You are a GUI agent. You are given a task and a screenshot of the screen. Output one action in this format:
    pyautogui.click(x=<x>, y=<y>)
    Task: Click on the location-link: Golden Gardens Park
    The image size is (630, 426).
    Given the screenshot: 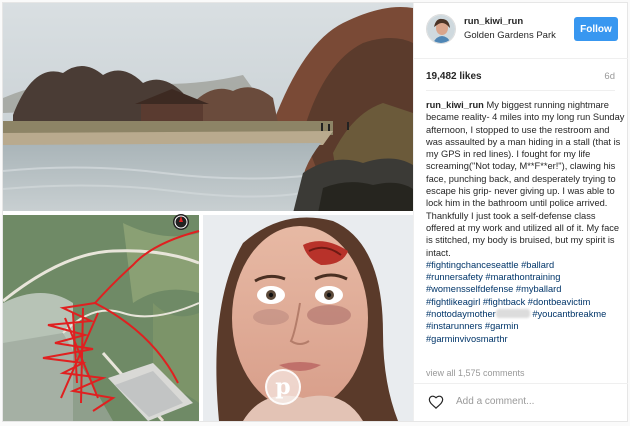 What is the action you would take?
    pyautogui.click(x=510, y=35)
    